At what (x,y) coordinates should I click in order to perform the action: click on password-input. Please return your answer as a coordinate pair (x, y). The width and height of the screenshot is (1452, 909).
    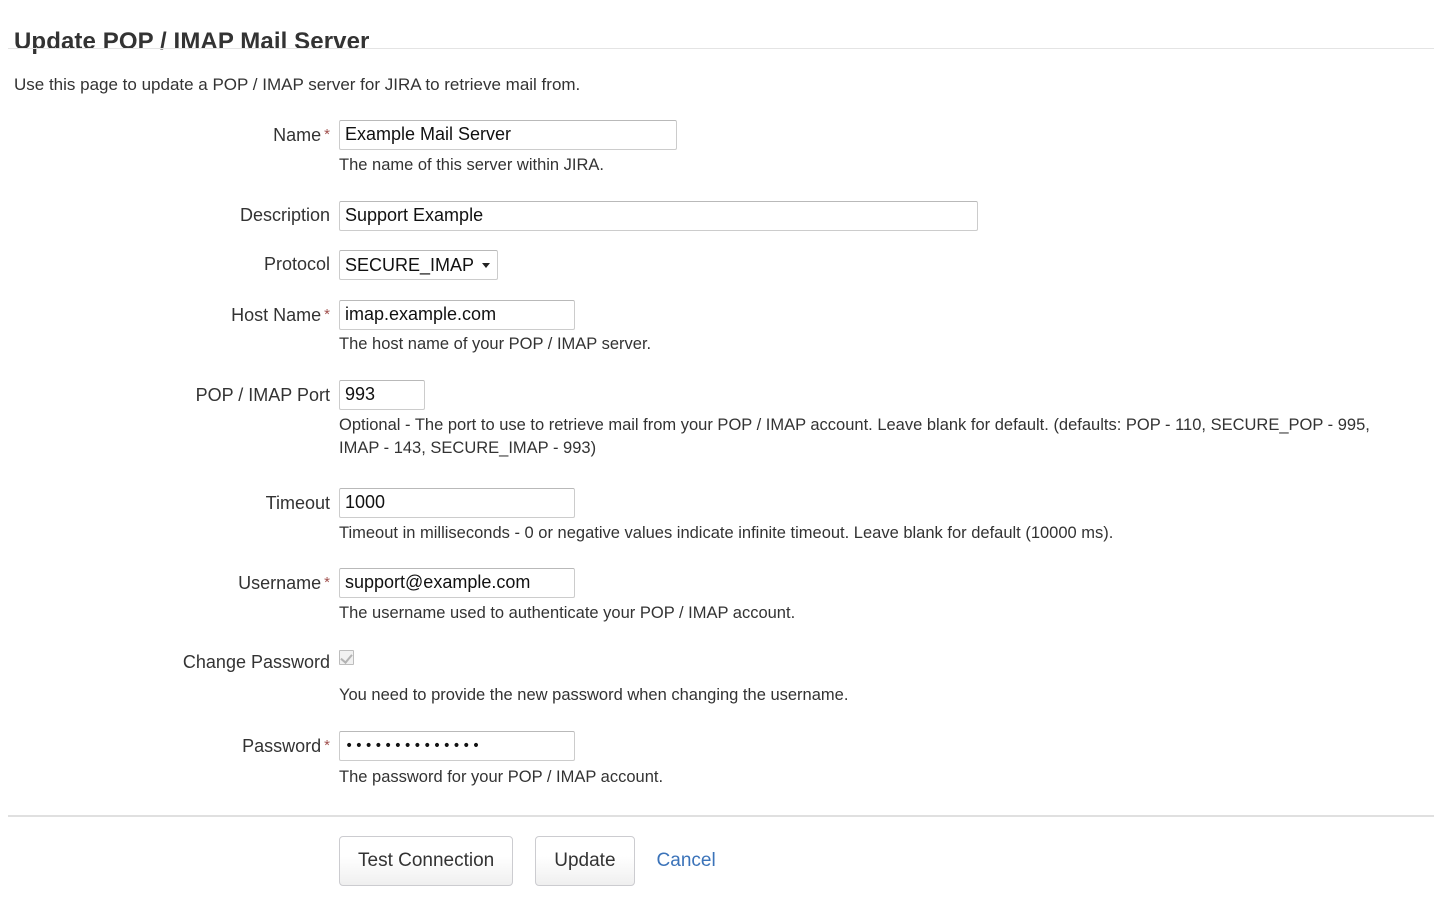
    Looking at the image, I should click on (457, 746).